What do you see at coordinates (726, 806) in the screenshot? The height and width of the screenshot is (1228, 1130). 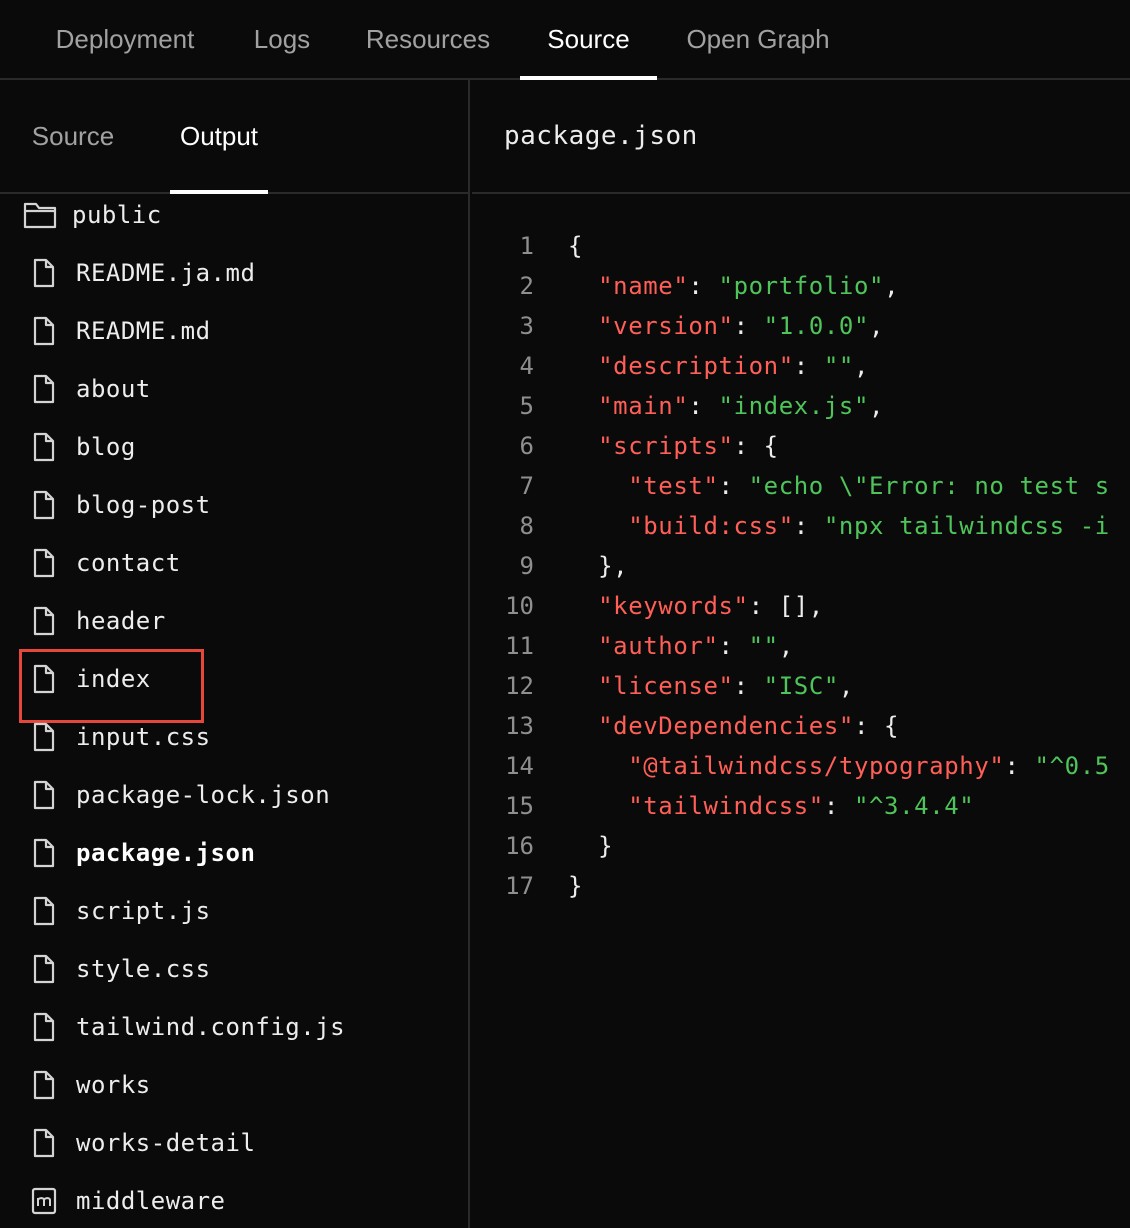 I see `json-key: "tailwindcss"` at bounding box center [726, 806].